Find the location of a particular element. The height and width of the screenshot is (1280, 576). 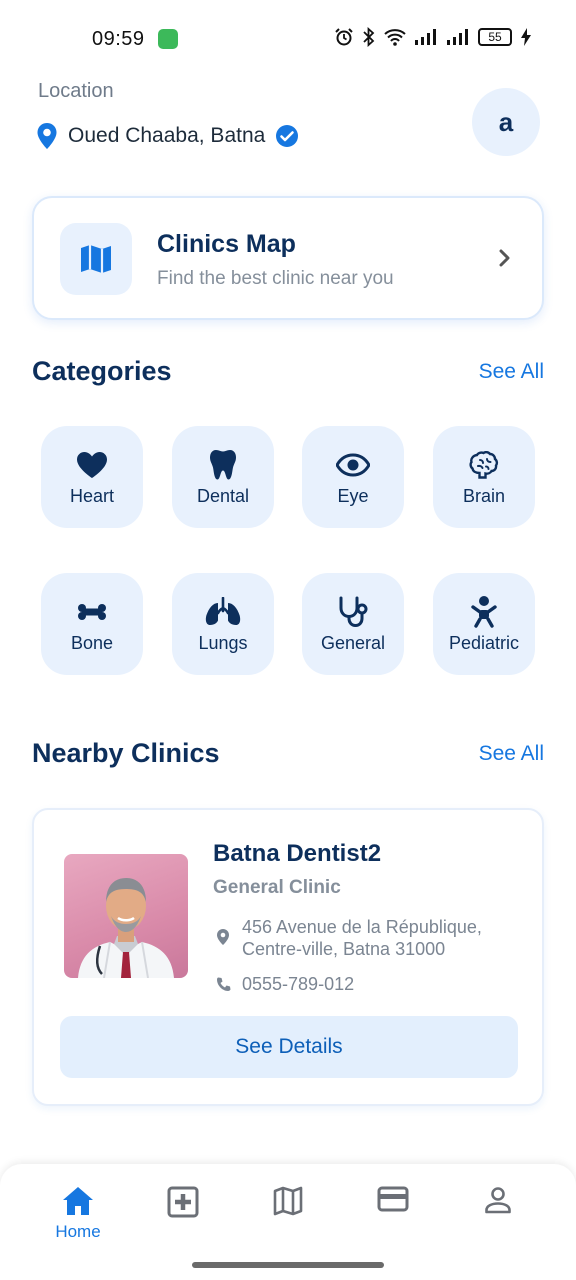

battery-indicator: 55 is located at coordinates (495, 37).